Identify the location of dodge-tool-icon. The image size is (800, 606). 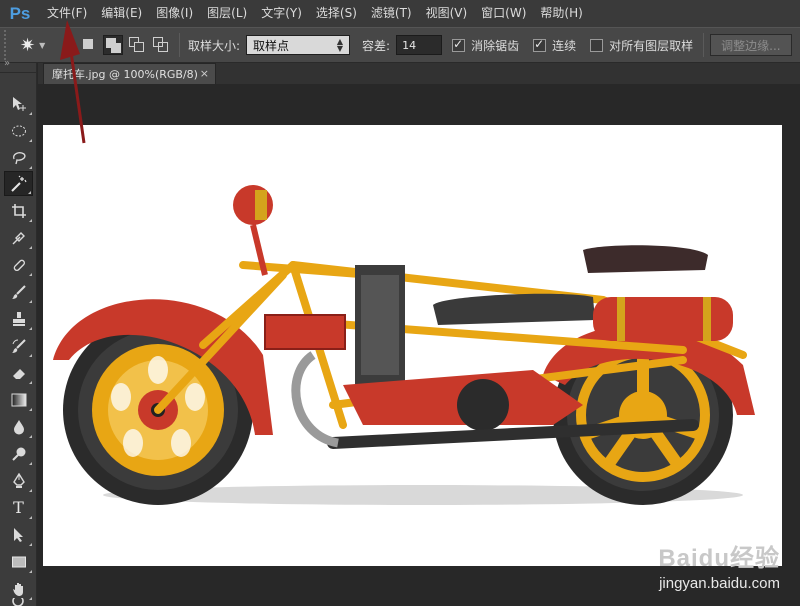
(18, 453).